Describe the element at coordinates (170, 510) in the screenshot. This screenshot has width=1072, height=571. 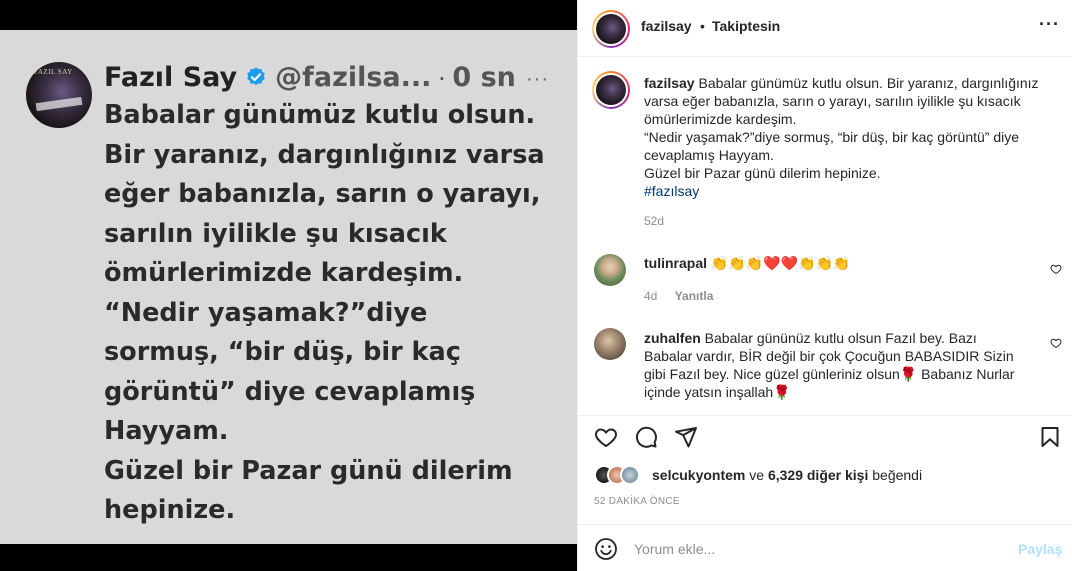
I see `tweet-line: hepinize.` at that location.